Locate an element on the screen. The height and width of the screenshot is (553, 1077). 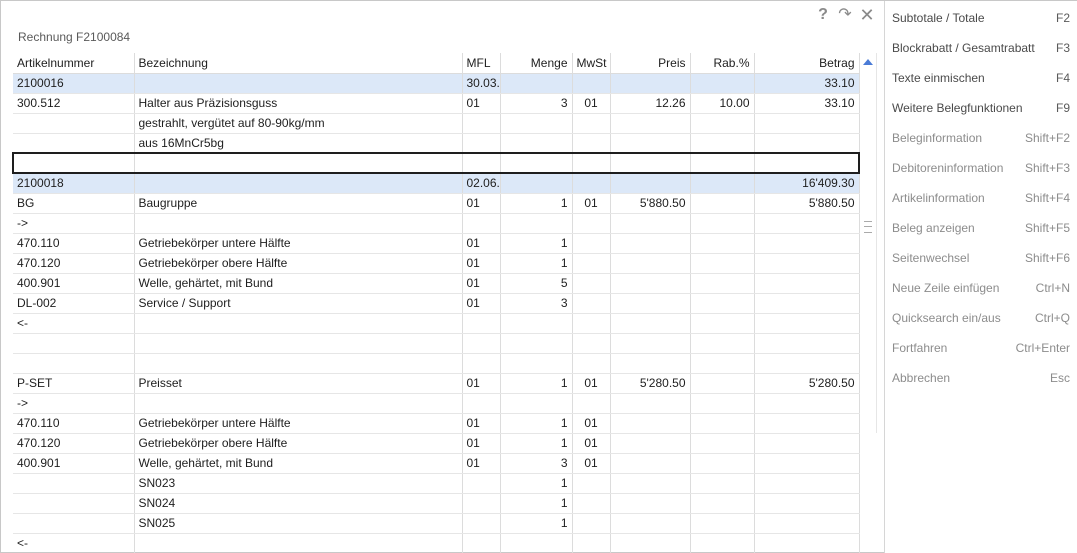
cell-artikelnummer: 2100016 is located at coordinates (74, 83).